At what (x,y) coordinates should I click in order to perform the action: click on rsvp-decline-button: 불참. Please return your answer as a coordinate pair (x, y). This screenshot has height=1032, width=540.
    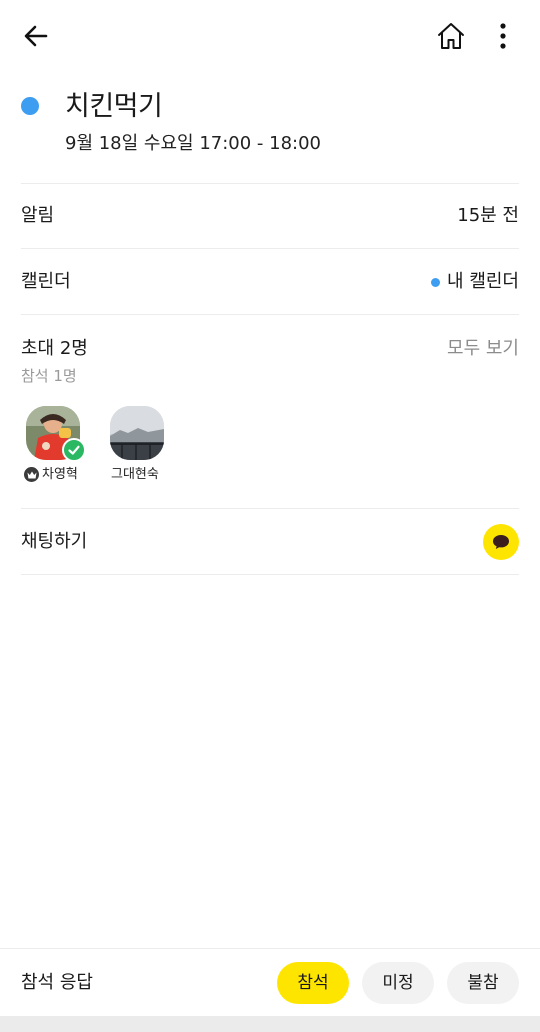
    Looking at the image, I should click on (483, 983).